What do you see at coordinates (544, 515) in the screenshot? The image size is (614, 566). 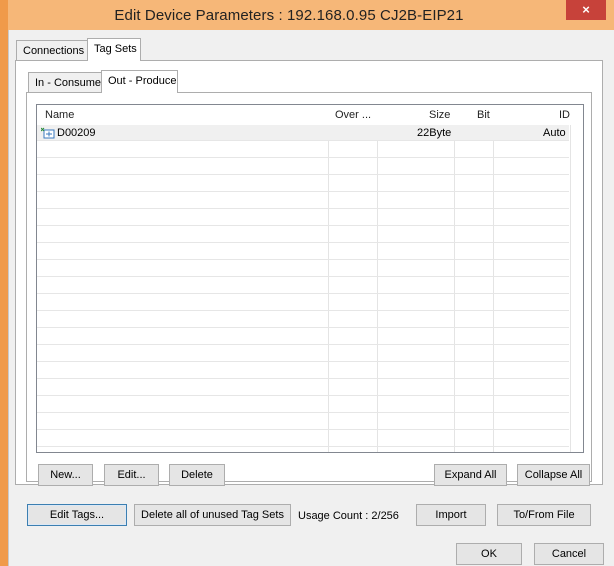 I see `to-from-file-button: To/From File` at bounding box center [544, 515].